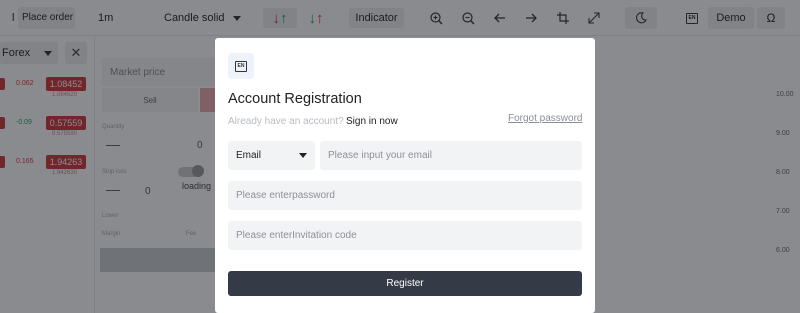  Describe the element at coordinates (451, 155) in the screenshot. I see `email-input: Please input your email` at that location.